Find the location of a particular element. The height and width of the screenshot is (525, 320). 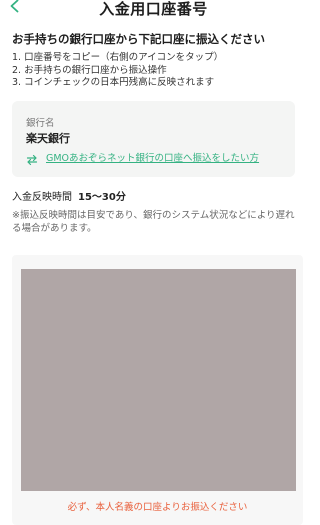

header: 入金用口座番号 is located at coordinates (153, 10).